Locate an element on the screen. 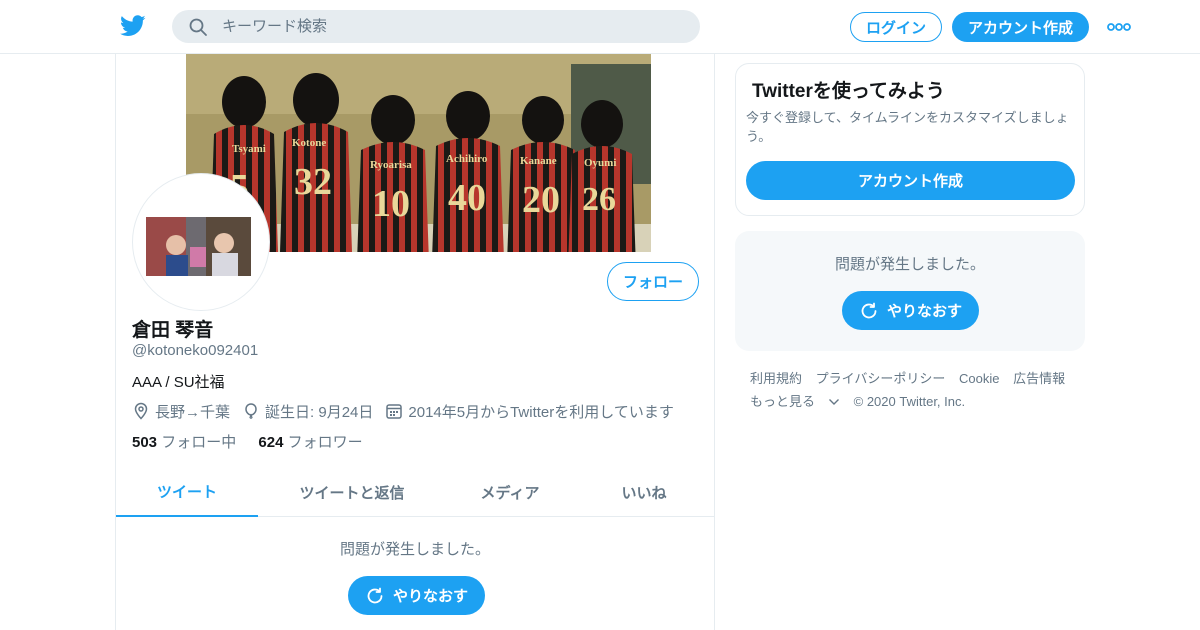  jersey-name: Achihiro is located at coordinates (467, 159).